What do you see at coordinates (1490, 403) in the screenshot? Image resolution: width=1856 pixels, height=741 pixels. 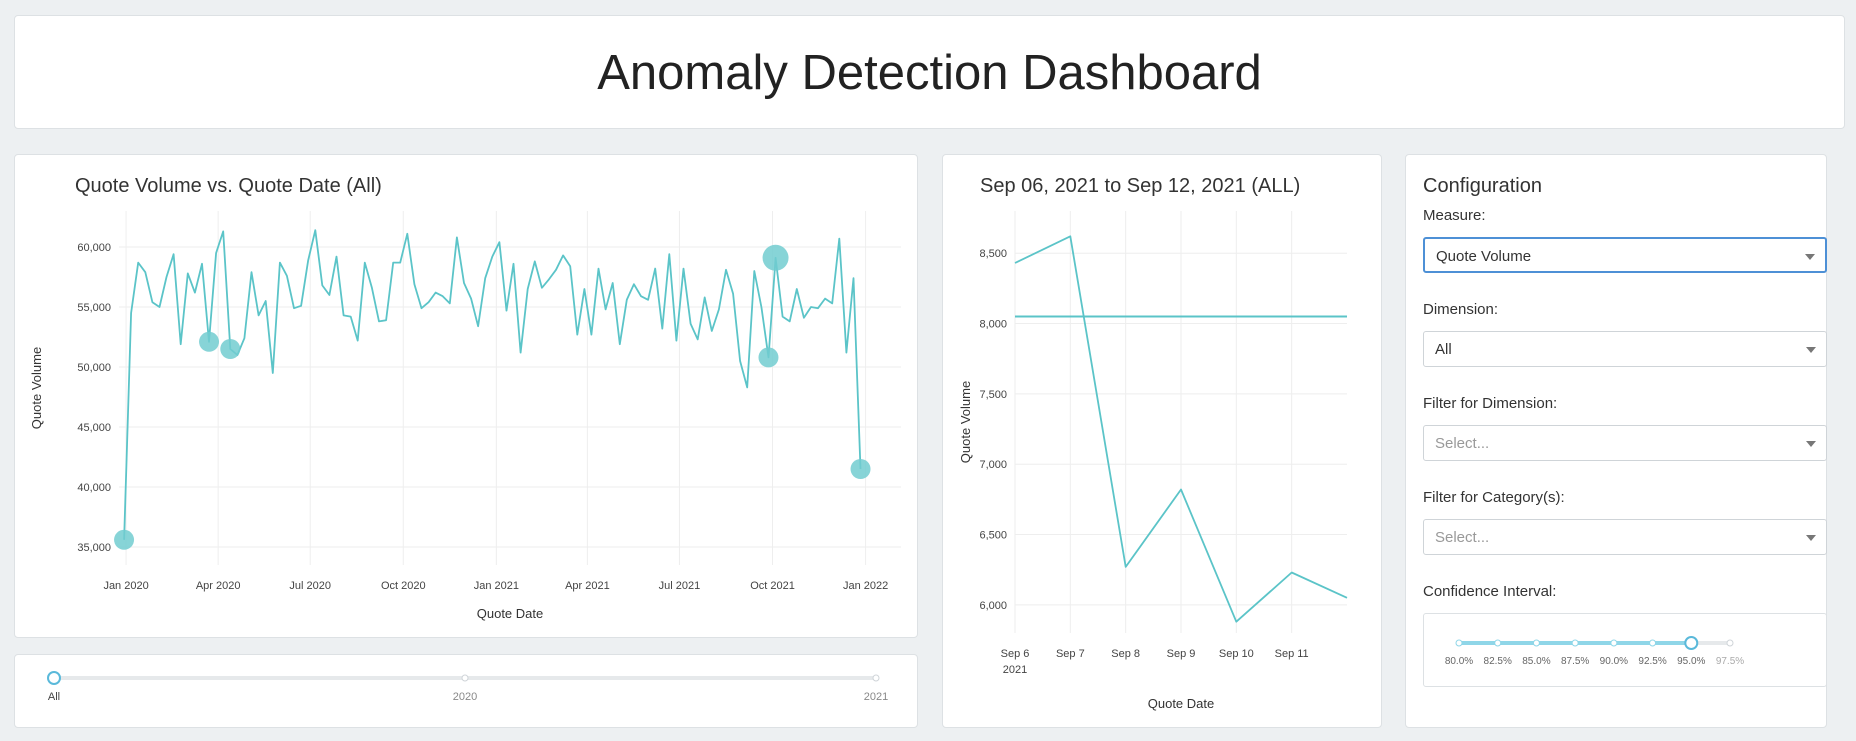 I see `filter-dimension-label: Filter for Dimension:` at bounding box center [1490, 403].